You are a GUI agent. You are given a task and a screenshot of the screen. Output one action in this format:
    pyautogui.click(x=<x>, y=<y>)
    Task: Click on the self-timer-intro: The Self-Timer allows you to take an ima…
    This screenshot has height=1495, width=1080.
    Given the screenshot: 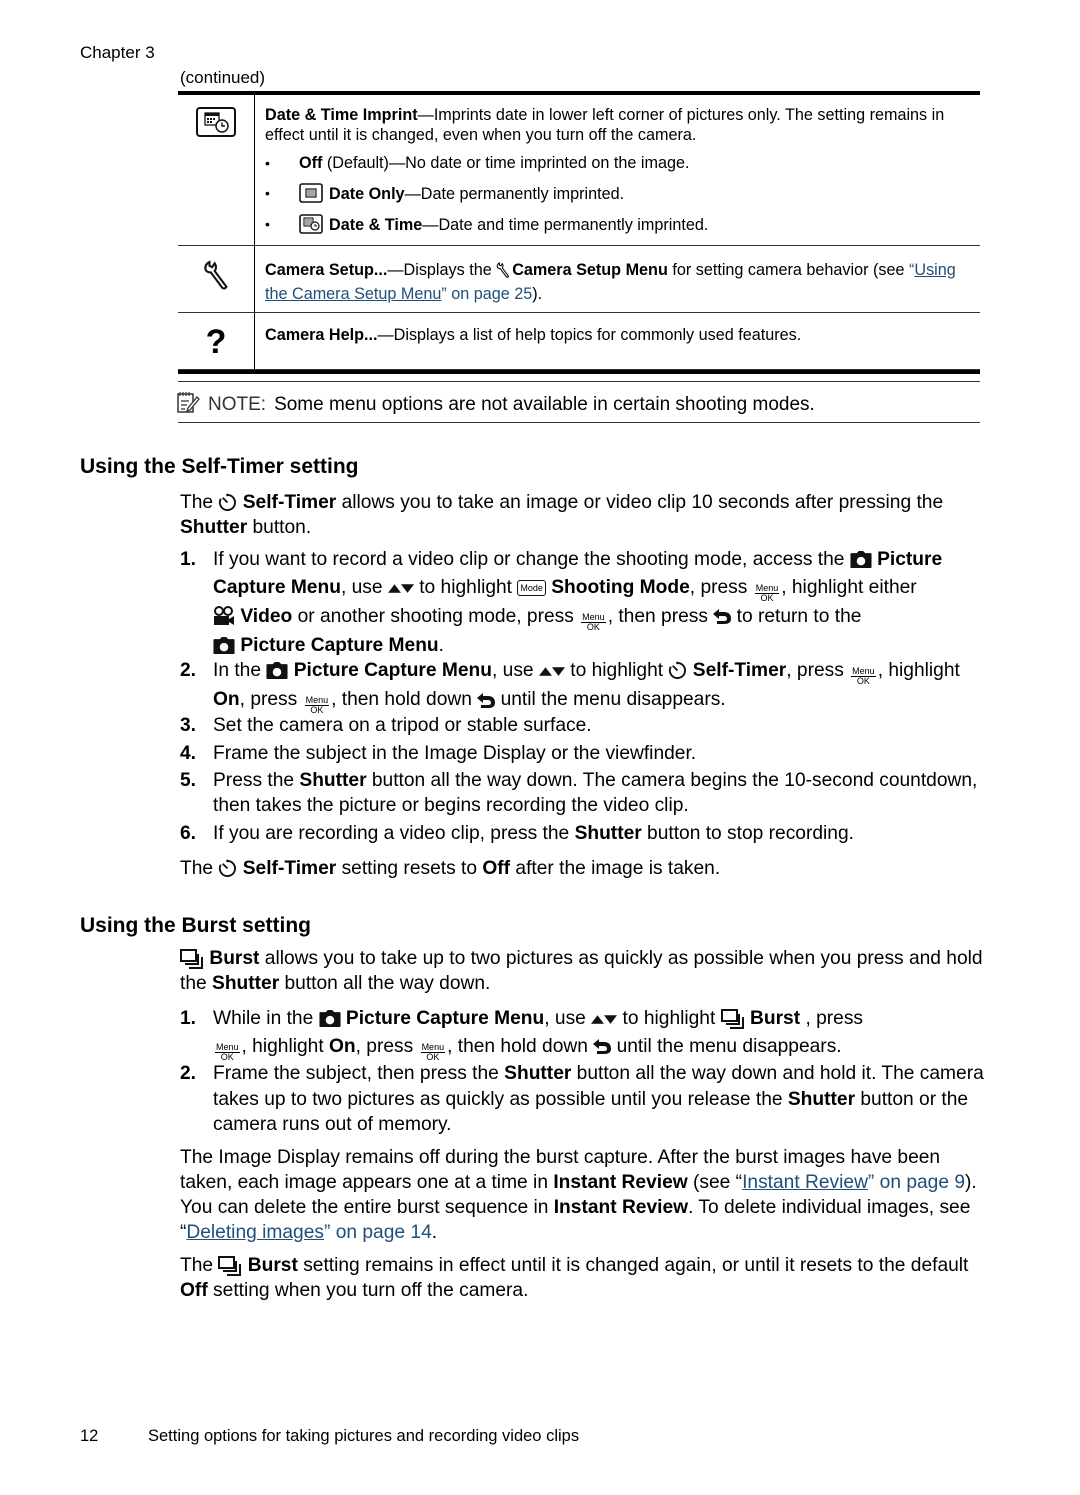 What is the action you would take?
    pyautogui.click(x=562, y=515)
    